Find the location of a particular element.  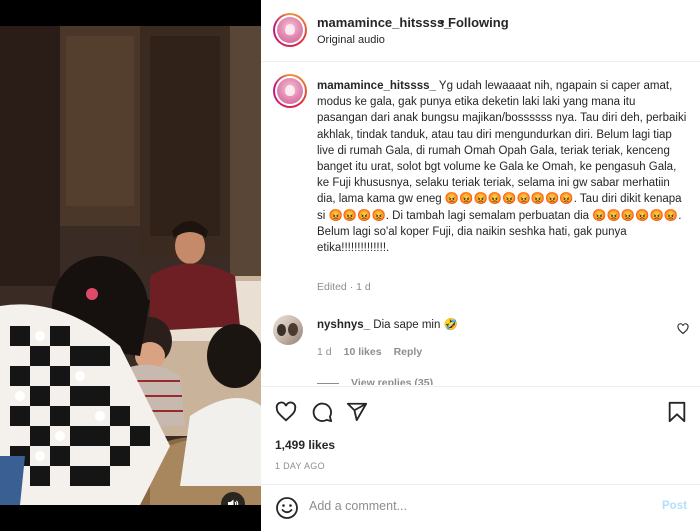

header-avatar is located at coordinates (290, 30).